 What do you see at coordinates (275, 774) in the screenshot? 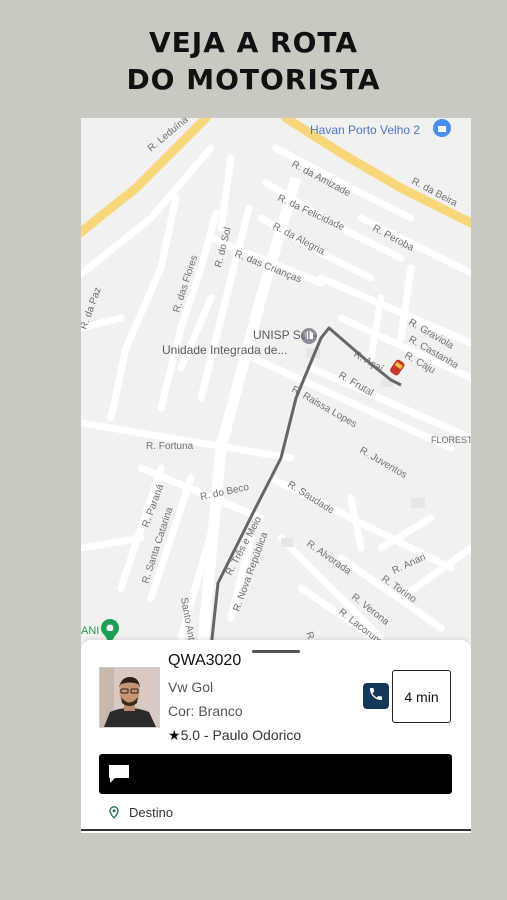
I see `chat-message-bar` at bounding box center [275, 774].